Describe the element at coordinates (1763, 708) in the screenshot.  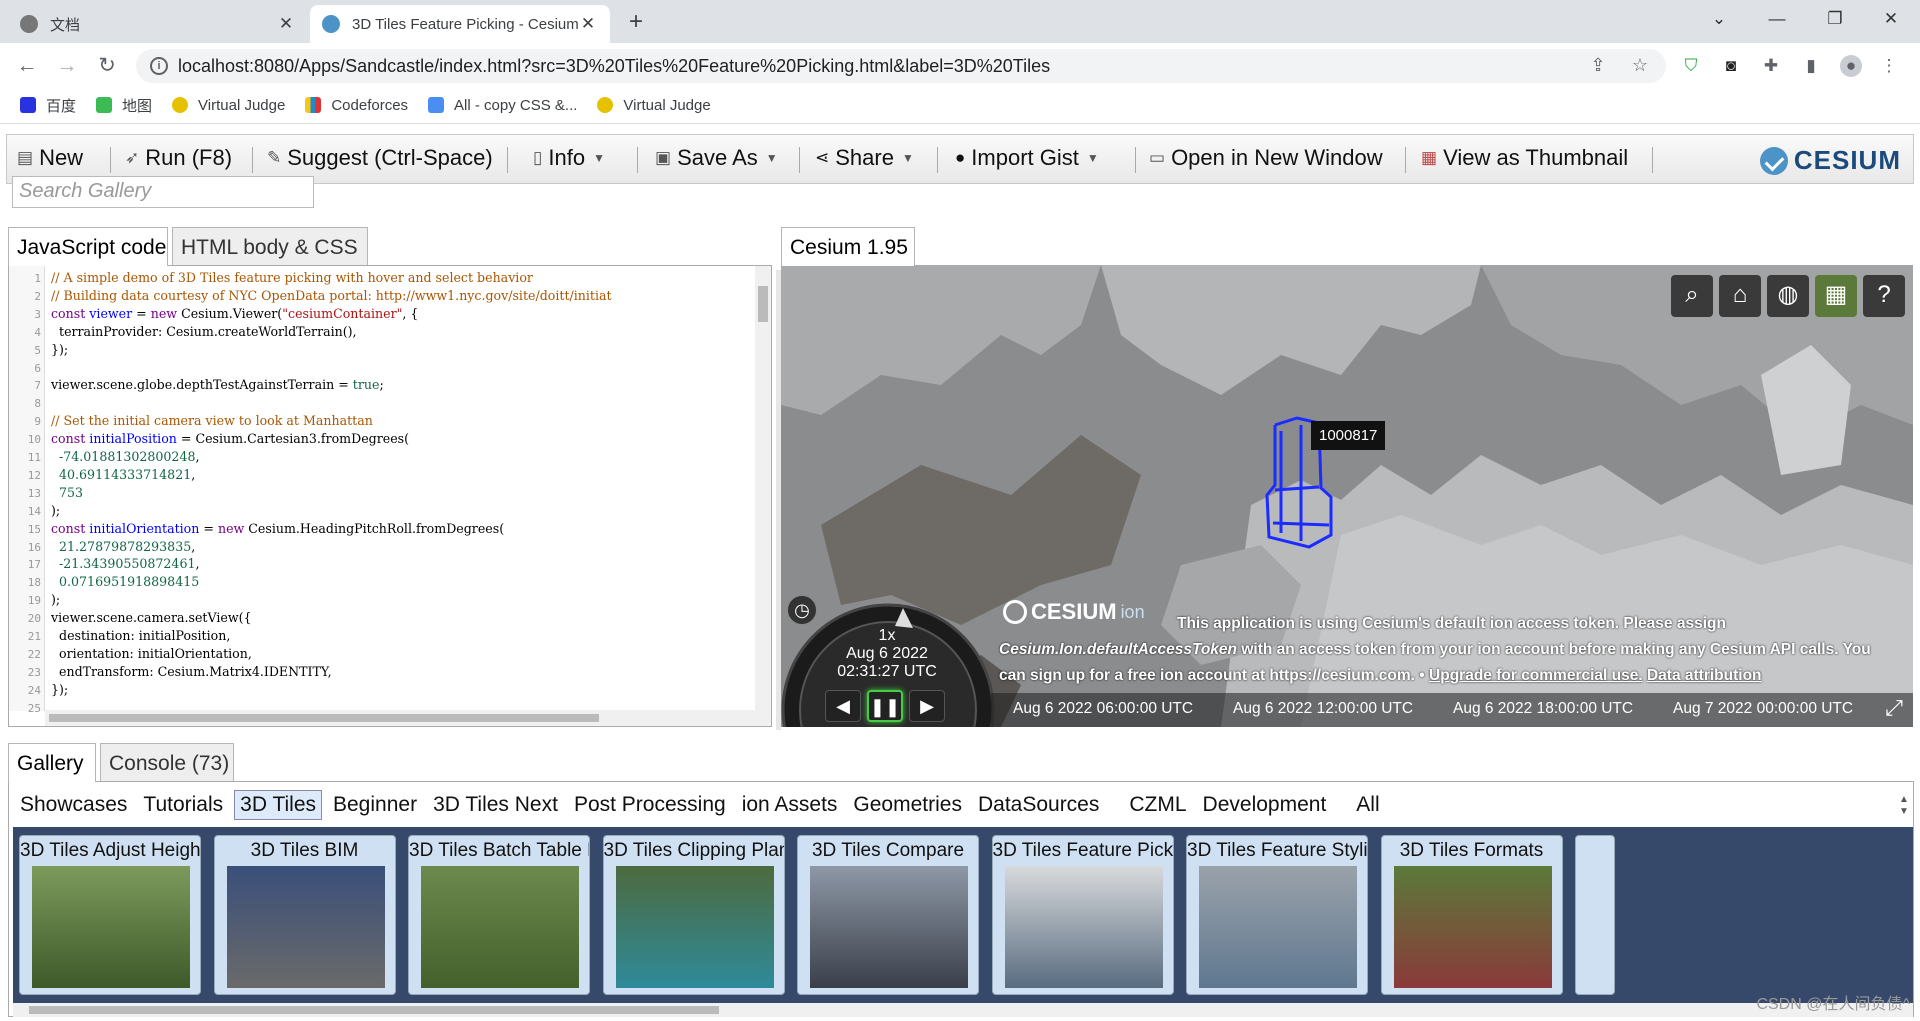
I see `timeline-label: Aug 7 2022 00:00:00 UTC` at that location.